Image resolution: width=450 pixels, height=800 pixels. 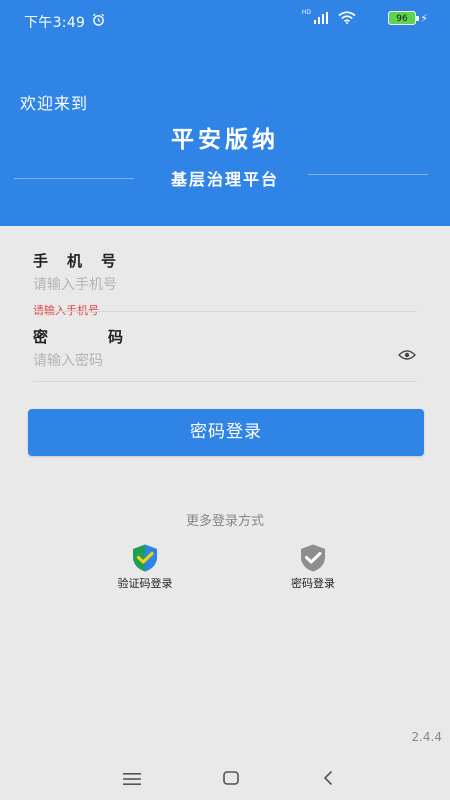 What do you see at coordinates (347, 17) in the screenshot?
I see `wifi-icon` at bounding box center [347, 17].